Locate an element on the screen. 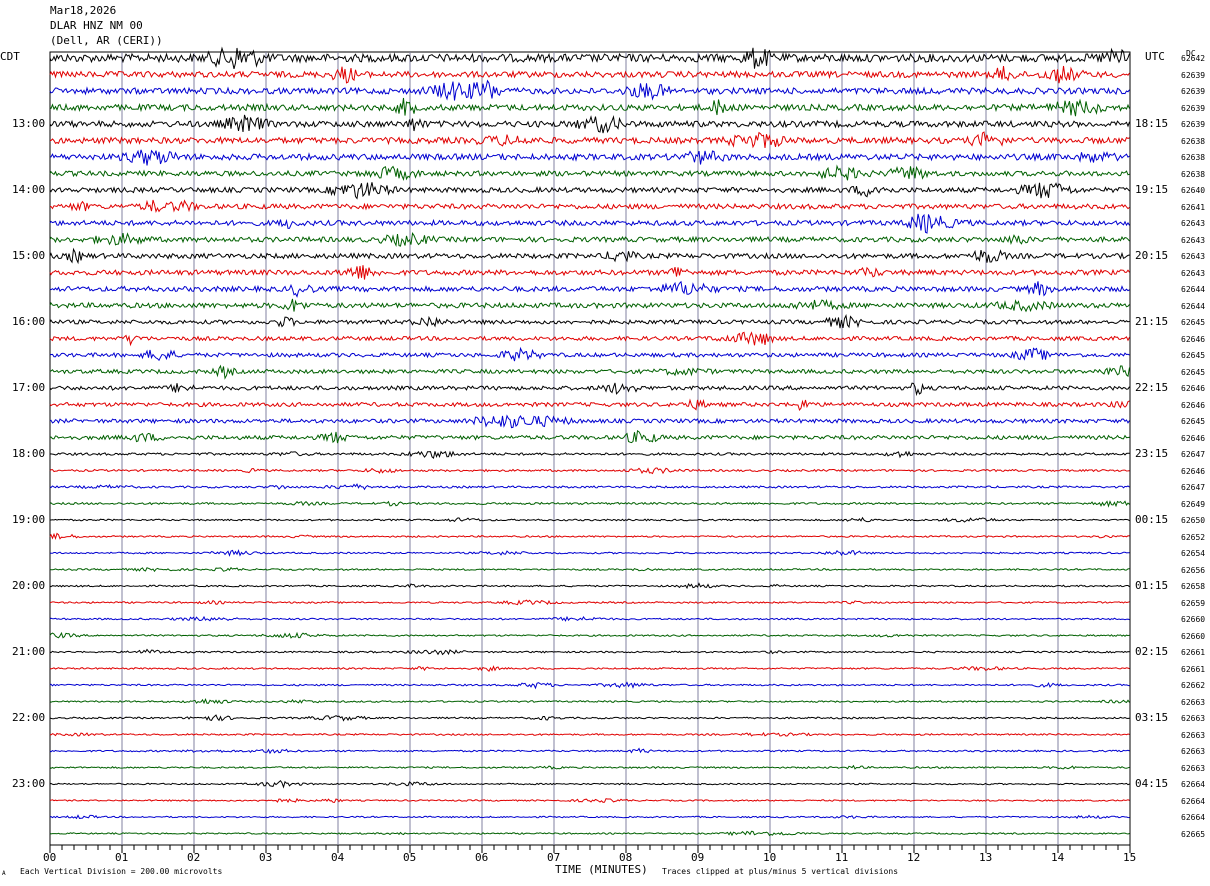  dc-offset-label: 62650 is located at coordinates (1193, 520).